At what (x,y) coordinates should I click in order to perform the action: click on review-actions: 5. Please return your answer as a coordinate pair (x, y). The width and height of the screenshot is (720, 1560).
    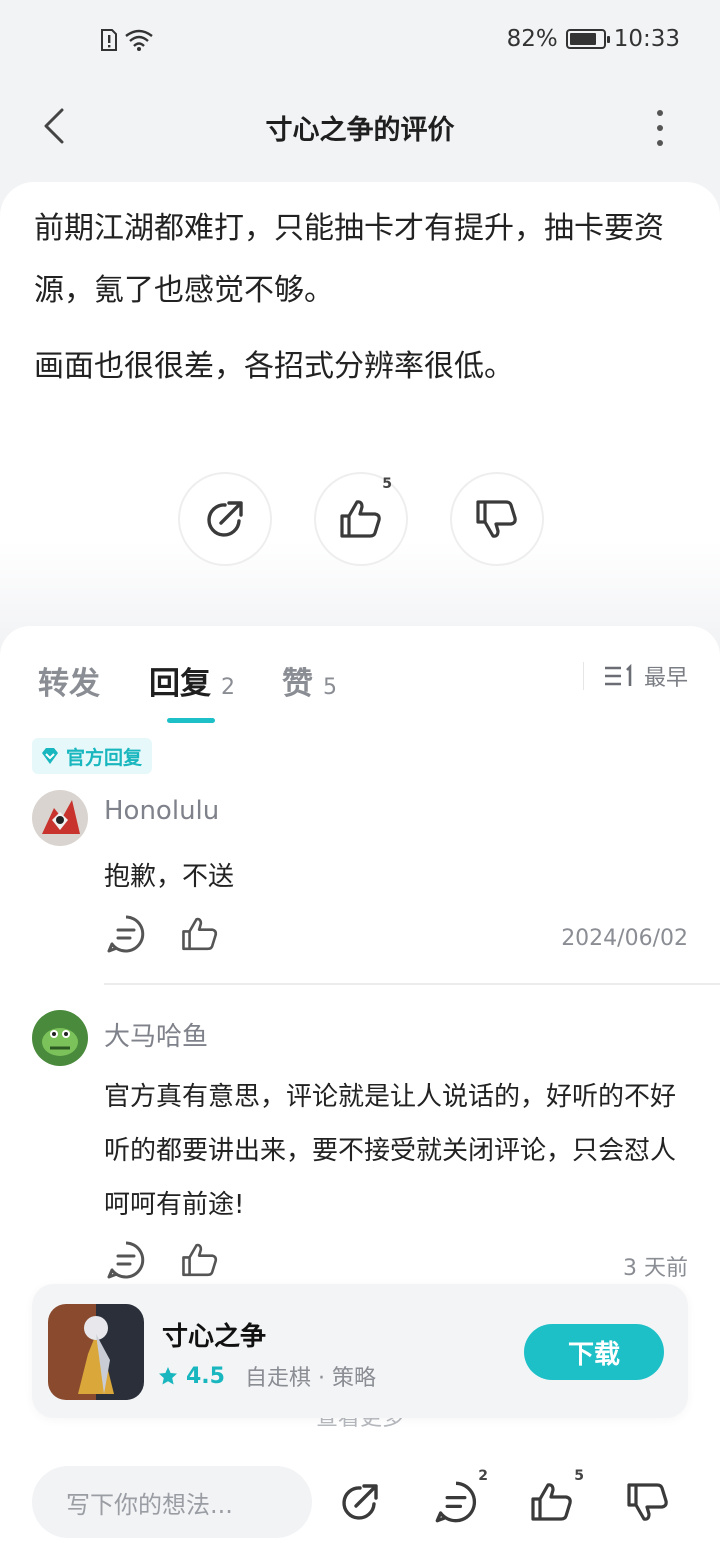
    Looking at the image, I should click on (361, 519).